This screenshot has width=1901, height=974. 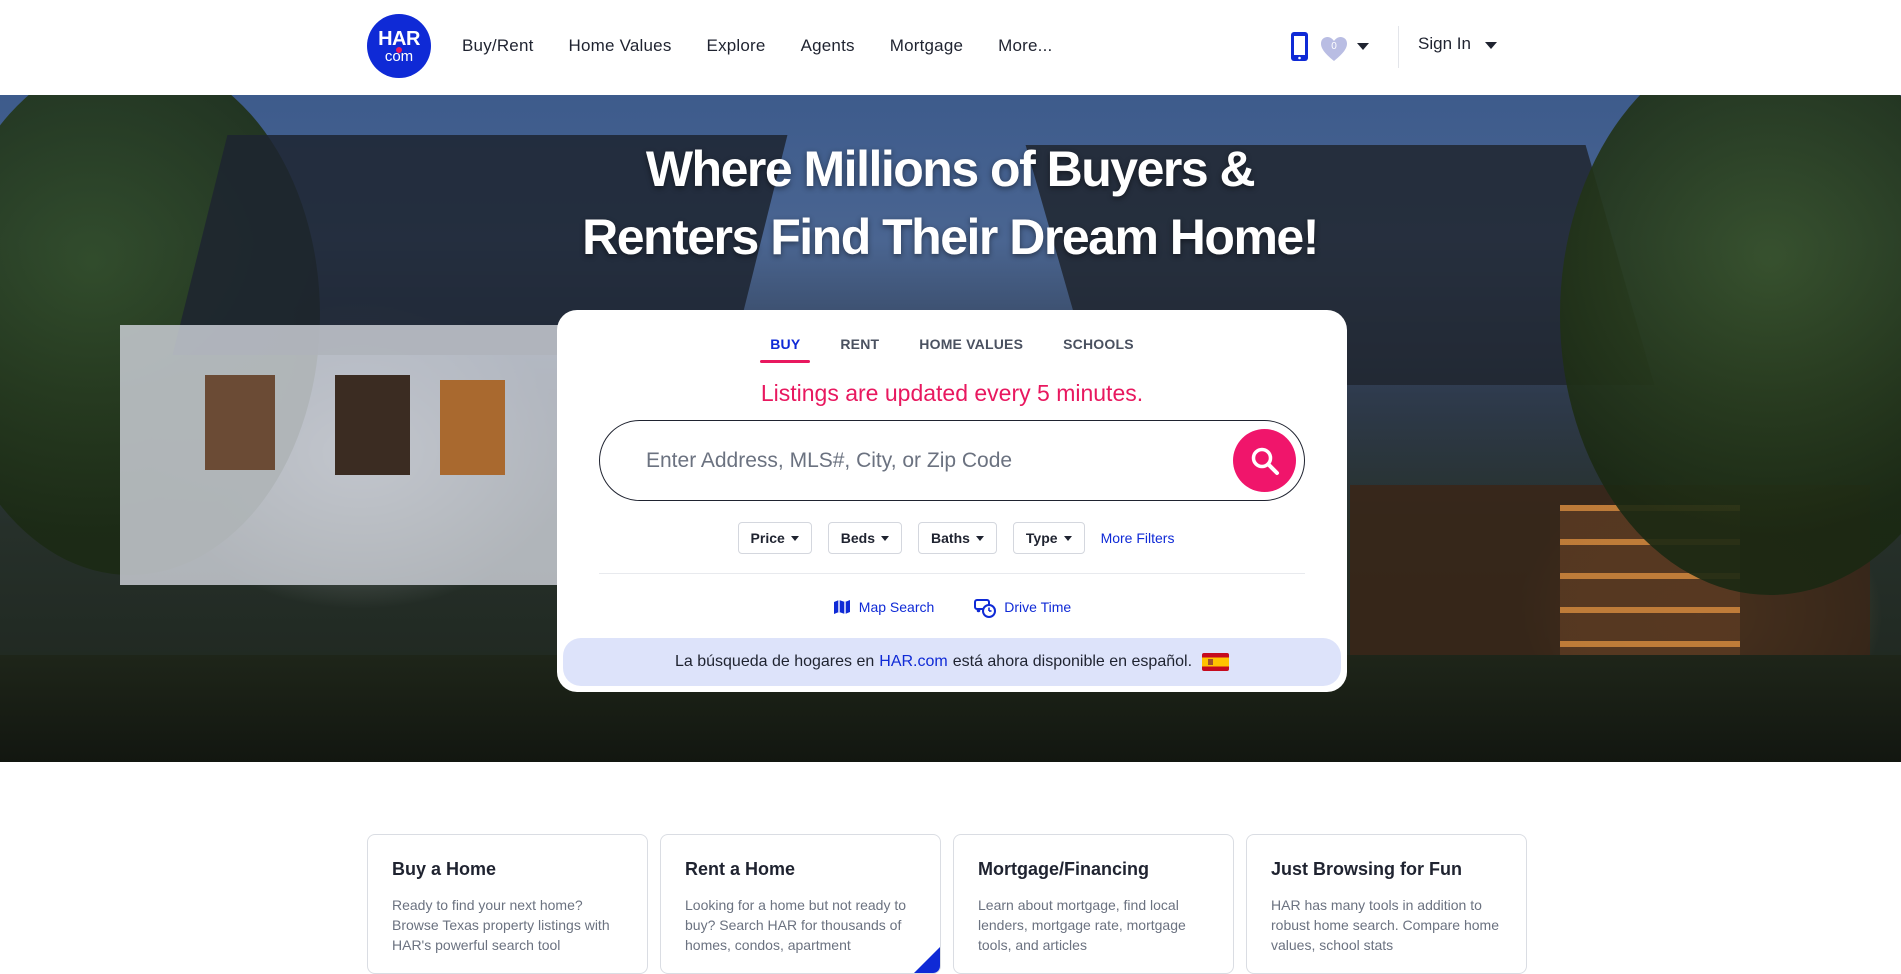 I want to click on sign-in-button: Sign In, so click(x=1444, y=44).